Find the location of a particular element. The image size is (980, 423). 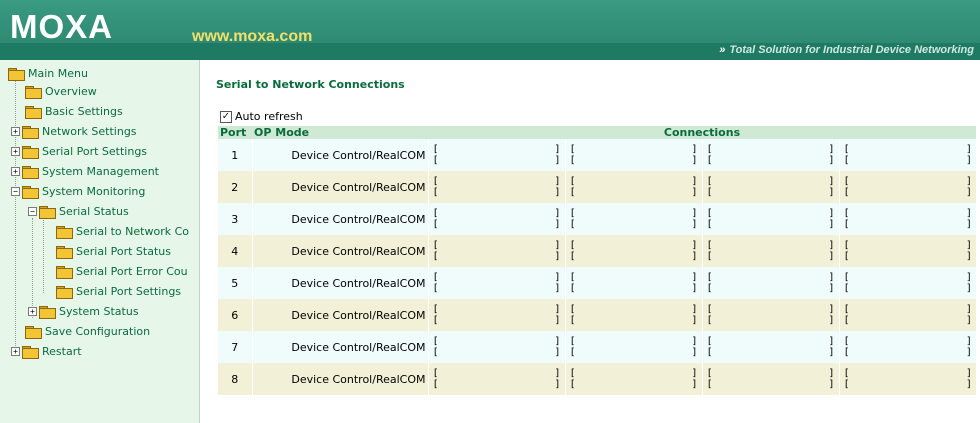

sidebar-item-serial-port-settings: + Serial Port Settings is located at coordinates (79, 151).